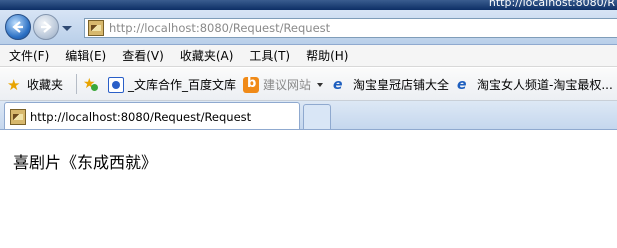  What do you see at coordinates (219, 28) in the screenshot?
I see `address-url: http://localhost:8080/Request/Request` at bounding box center [219, 28].